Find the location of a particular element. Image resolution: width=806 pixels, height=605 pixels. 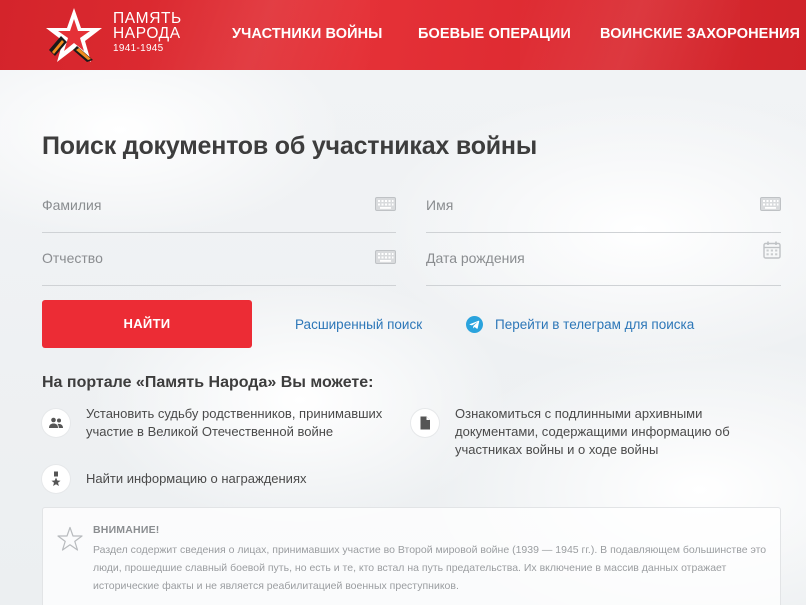

document-icon is located at coordinates (425, 423).